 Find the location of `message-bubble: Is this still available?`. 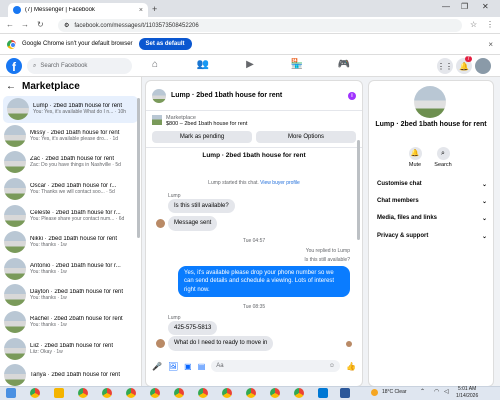

message-bubble: Is this still available? is located at coordinates (201, 206).